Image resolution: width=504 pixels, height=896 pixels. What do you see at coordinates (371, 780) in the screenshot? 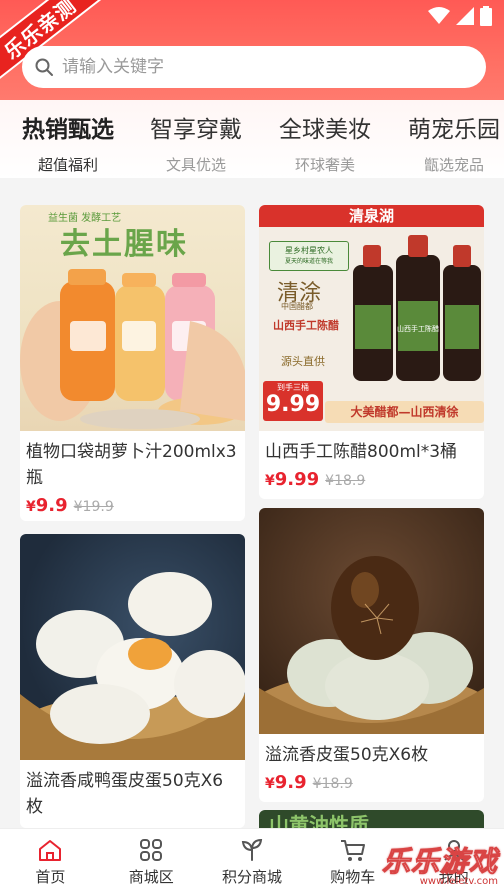
I see `price-row: ¥9.9 ¥18.9` at bounding box center [371, 780].